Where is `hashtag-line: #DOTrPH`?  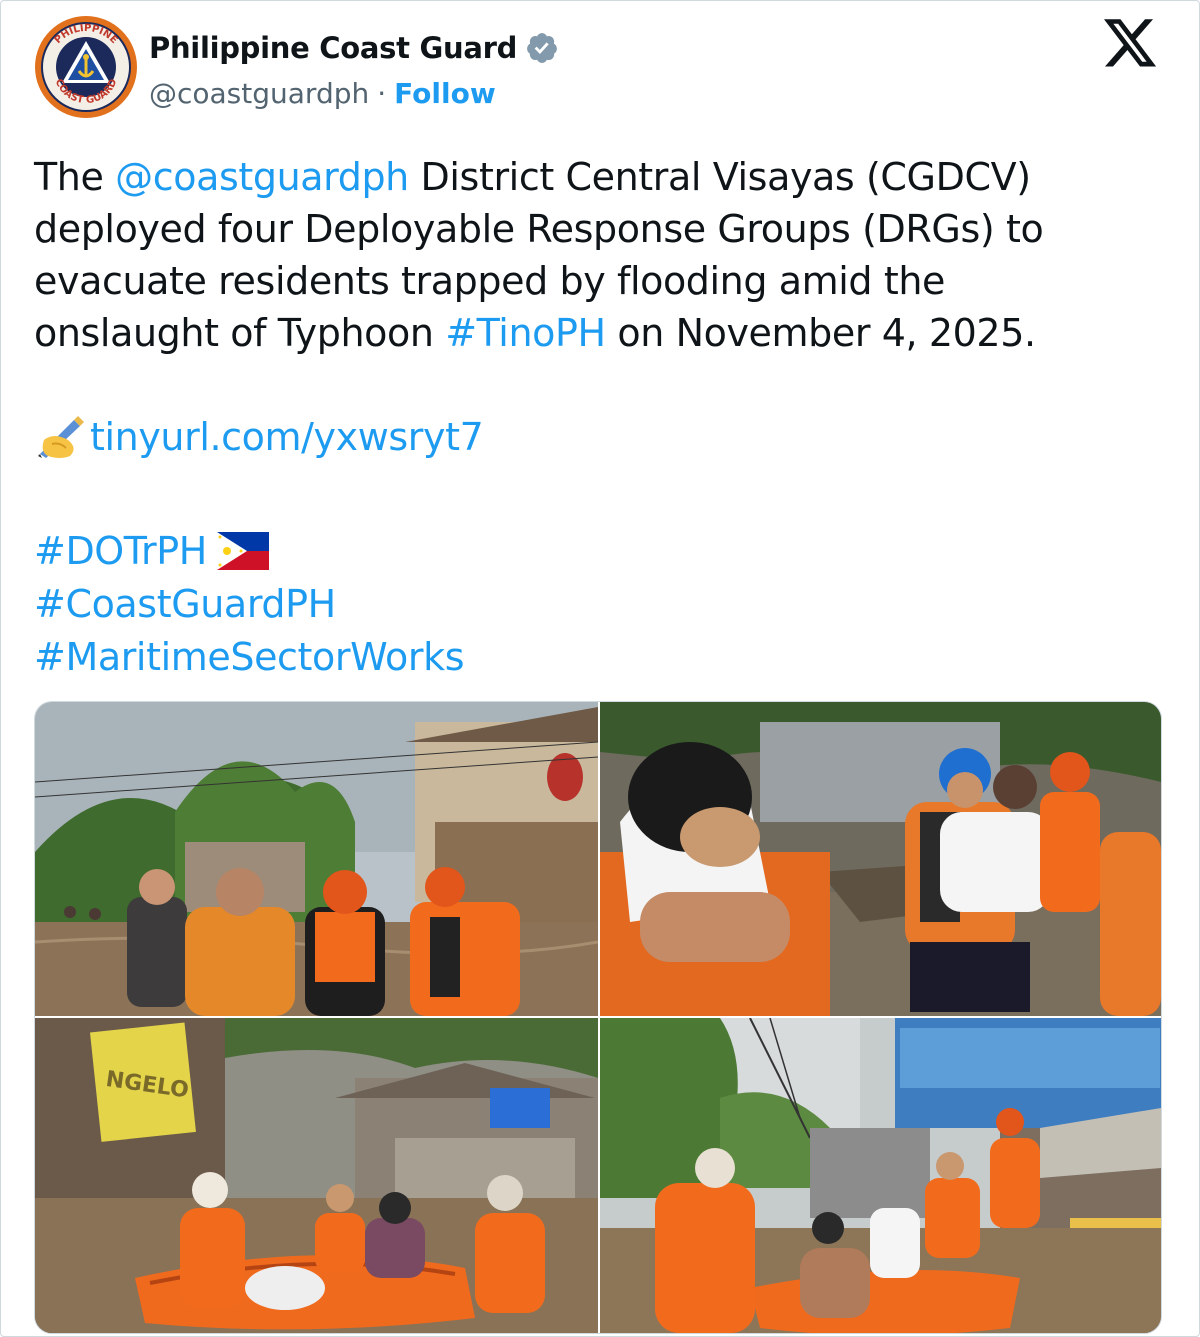
hashtag-line: #DOTrPH is located at coordinates (594, 551).